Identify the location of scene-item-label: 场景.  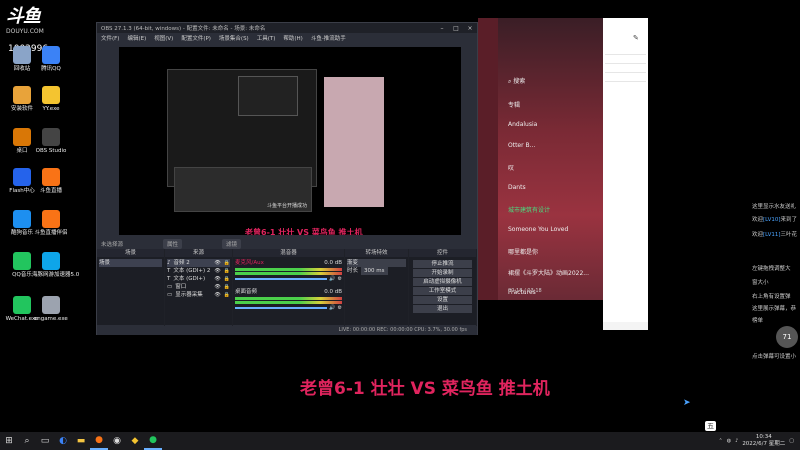
(105, 263).